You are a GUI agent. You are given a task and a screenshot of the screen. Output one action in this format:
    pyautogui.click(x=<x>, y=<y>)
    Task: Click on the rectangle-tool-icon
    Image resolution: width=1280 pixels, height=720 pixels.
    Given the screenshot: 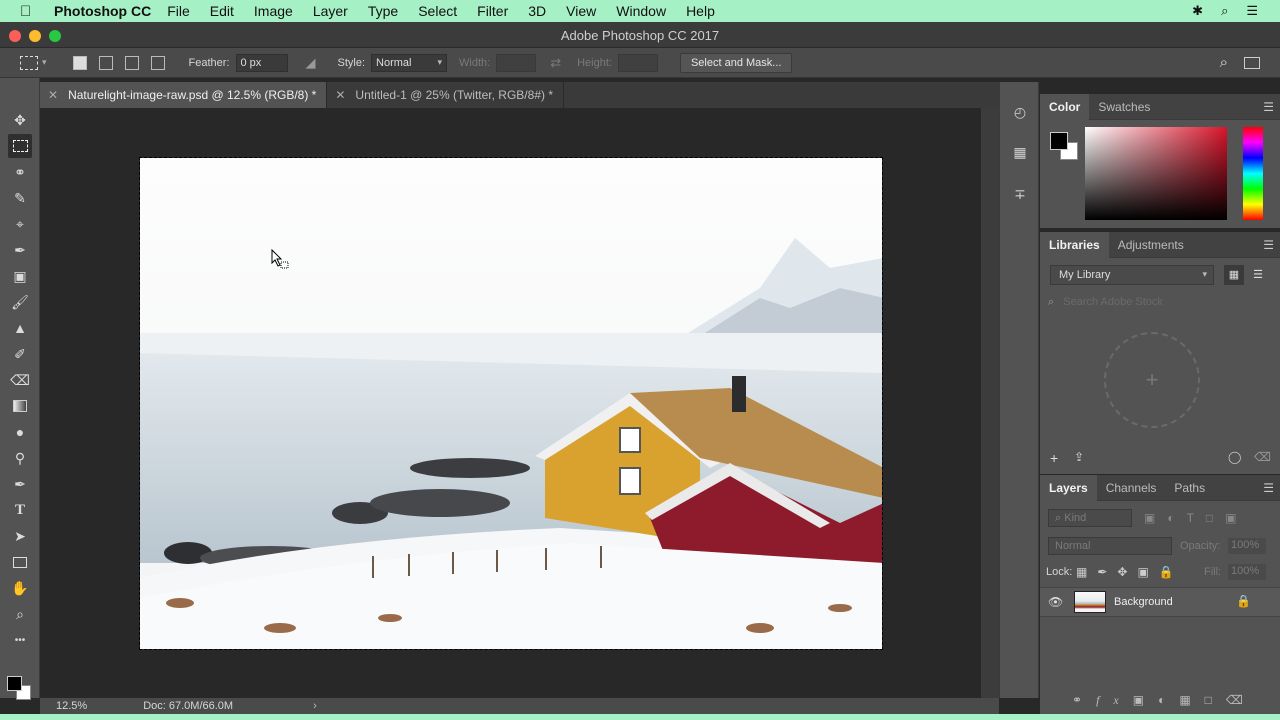 What is the action you would take?
    pyautogui.click(x=20, y=562)
    